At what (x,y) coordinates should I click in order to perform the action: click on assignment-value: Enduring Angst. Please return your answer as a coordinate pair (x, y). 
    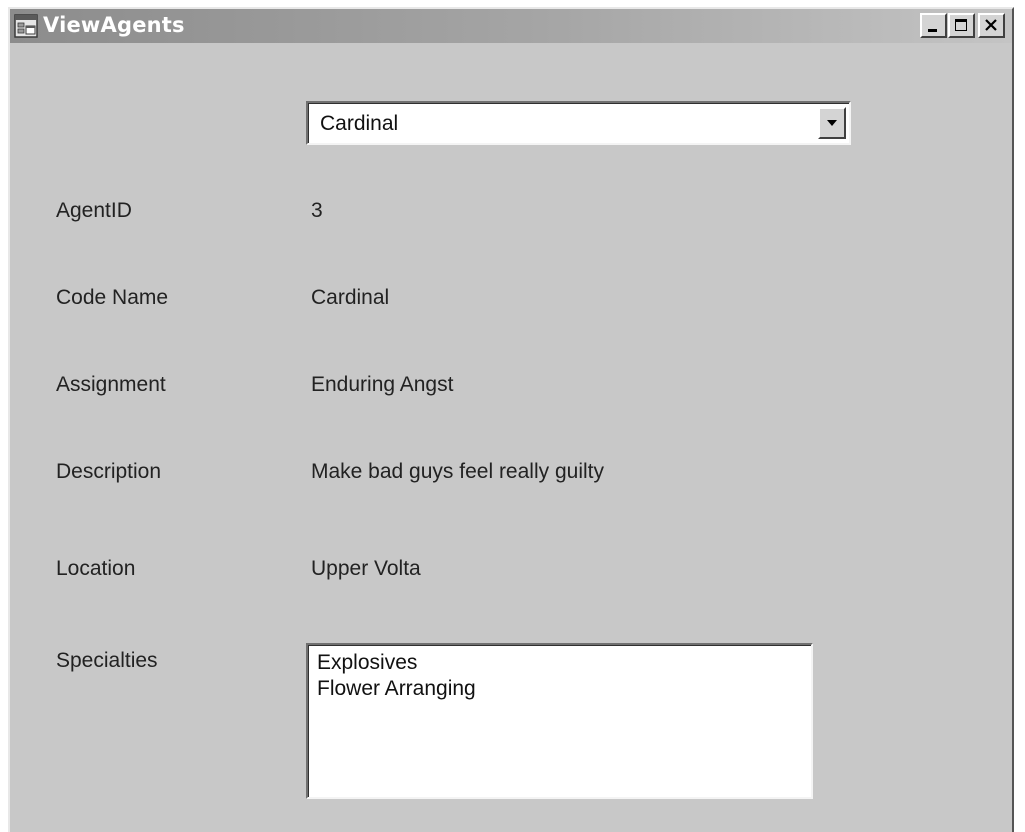
    Looking at the image, I should click on (382, 384).